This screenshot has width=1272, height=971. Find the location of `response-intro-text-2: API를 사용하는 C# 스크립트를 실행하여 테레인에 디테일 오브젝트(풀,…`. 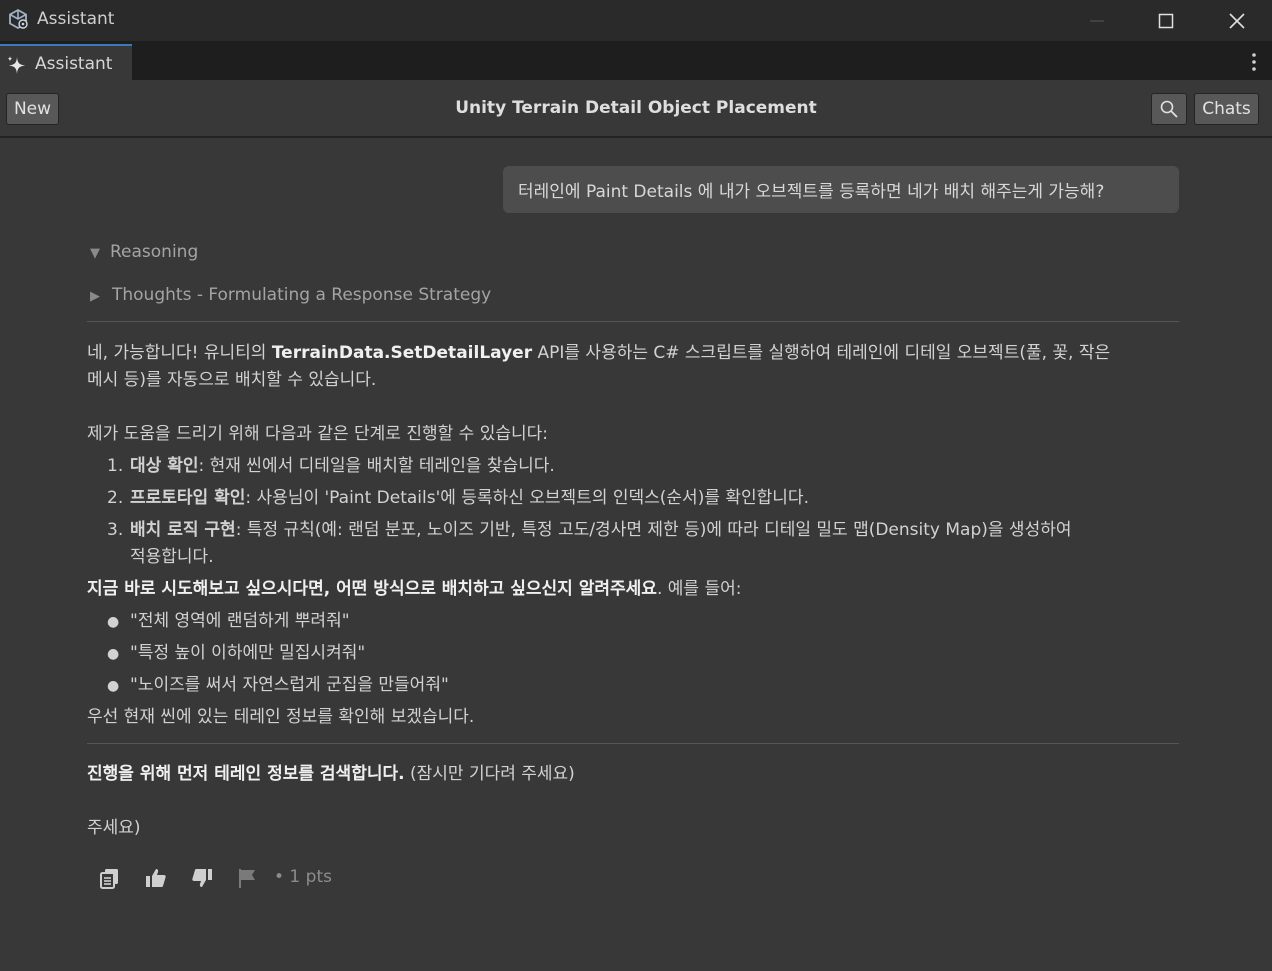

response-intro-text-2: API를 사용하는 C# 스크립트를 실행하여 테레인에 디테일 오브젝트(풀,… is located at coordinates (821, 353).